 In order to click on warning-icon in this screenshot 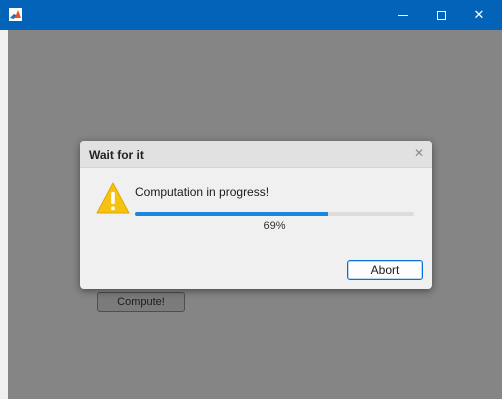, I will do `click(113, 198)`.